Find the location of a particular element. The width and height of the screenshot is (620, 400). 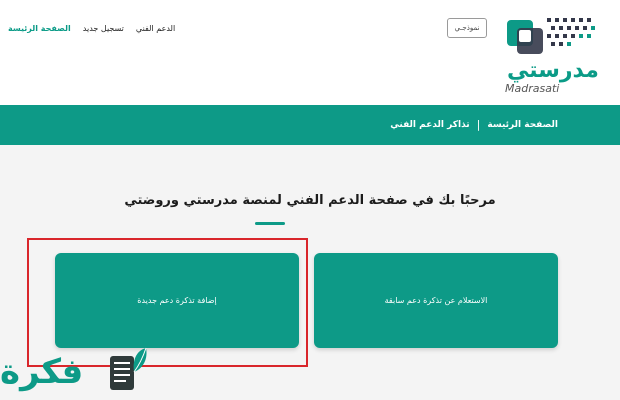

header-nav: الصفحة الرئيسة تسجيل جديد الدعم الفني is located at coordinates (91, 28).